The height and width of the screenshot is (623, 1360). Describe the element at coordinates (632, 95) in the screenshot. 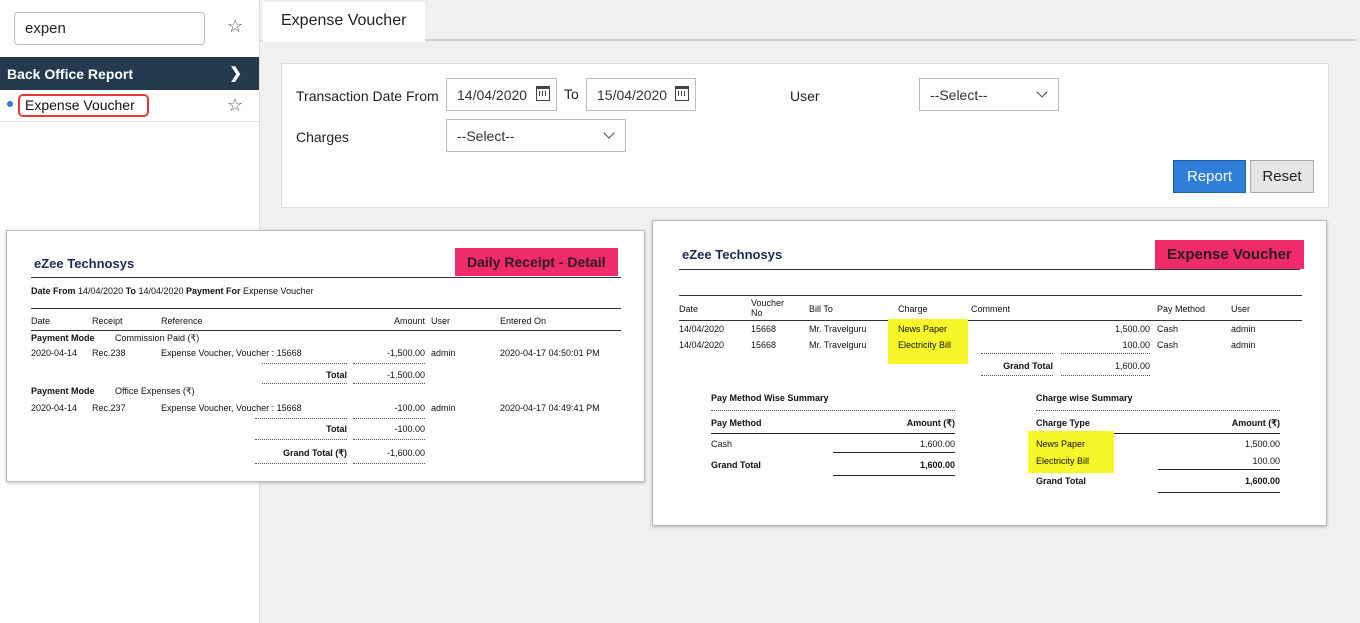

I see `date-to-value: 15/04/2020` at that location.